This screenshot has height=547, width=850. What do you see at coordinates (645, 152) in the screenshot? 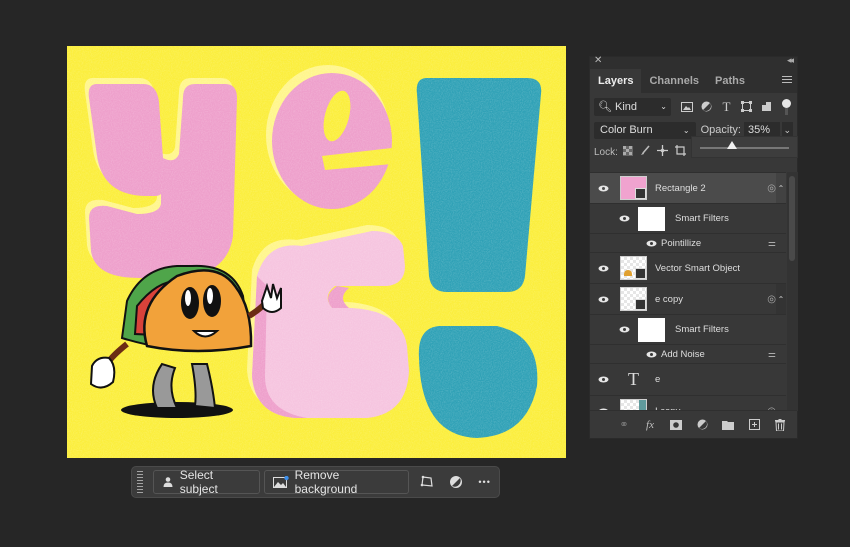
I see `lock-image-pixels-icon` at bounding box center [645, 152].